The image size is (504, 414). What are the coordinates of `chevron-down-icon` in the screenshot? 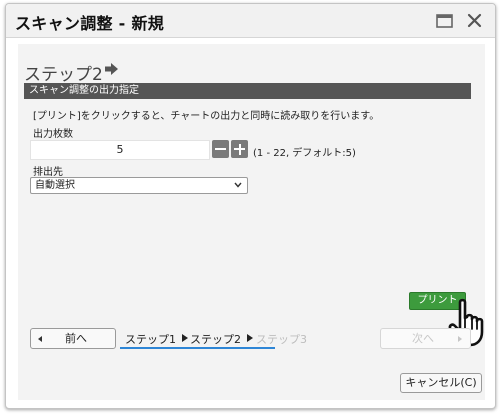 It's located at (238, 185).